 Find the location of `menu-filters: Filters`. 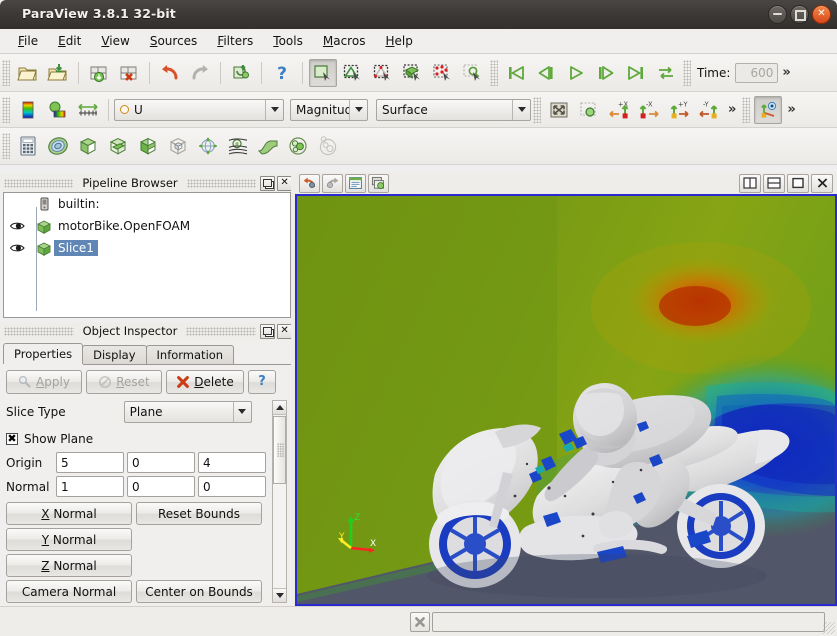

menu-filters: Filters is located at coordinates (235, 41).